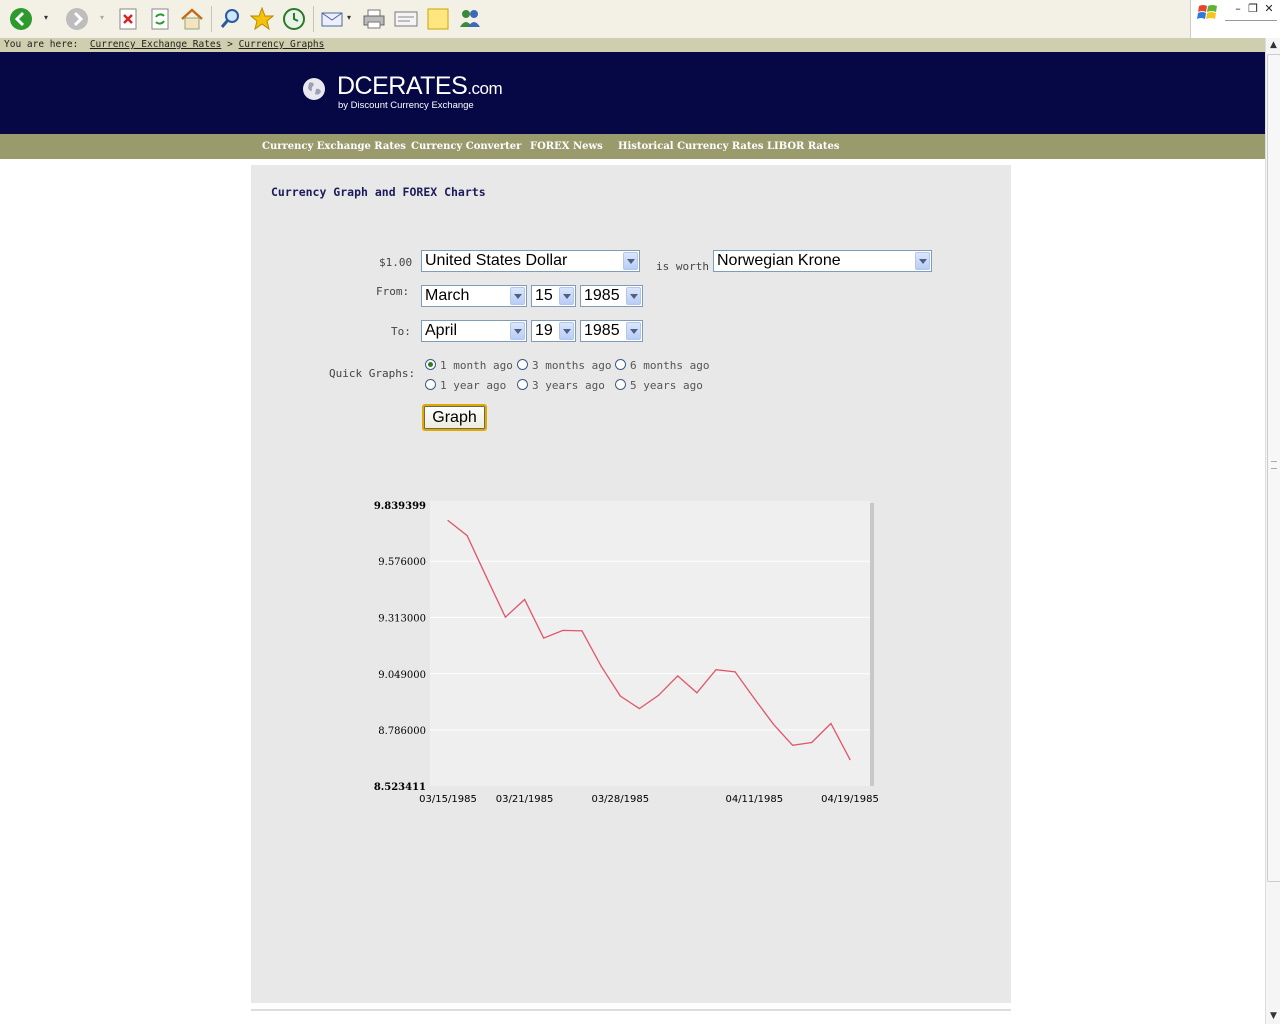  Describe the element at coordinates (402, 618) in the screenshot. I see `y-tick-label: 9.313000` at that location.